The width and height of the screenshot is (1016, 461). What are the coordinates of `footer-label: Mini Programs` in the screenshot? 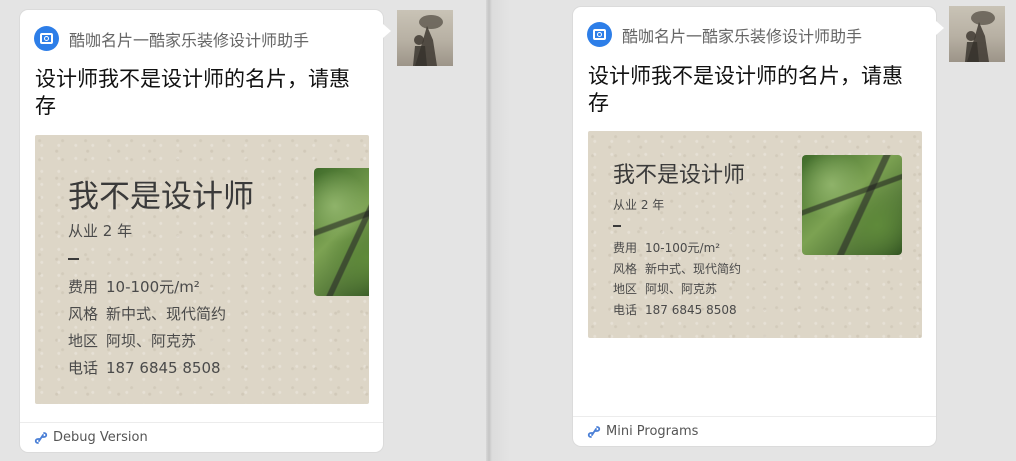 It's located at (652, 431).